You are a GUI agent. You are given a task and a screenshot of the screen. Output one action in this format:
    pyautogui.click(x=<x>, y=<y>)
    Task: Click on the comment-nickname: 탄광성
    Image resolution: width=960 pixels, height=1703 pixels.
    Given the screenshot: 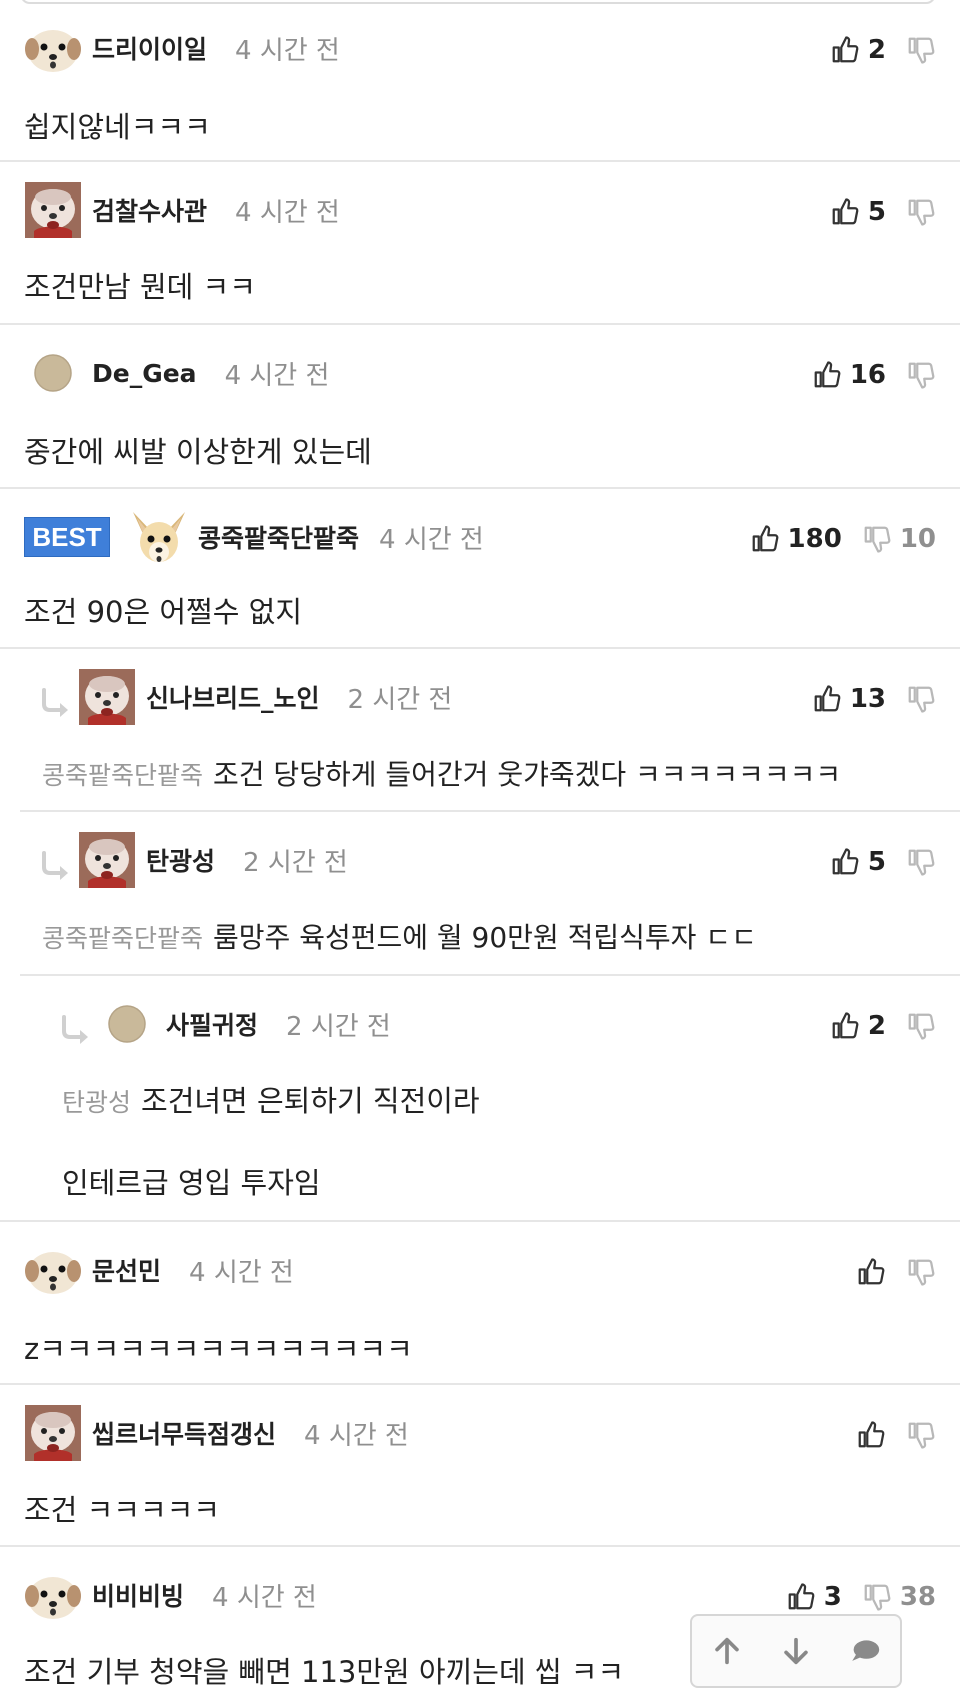 What is the action you would take?
    pyautogui.click(x=180, y=860)
    